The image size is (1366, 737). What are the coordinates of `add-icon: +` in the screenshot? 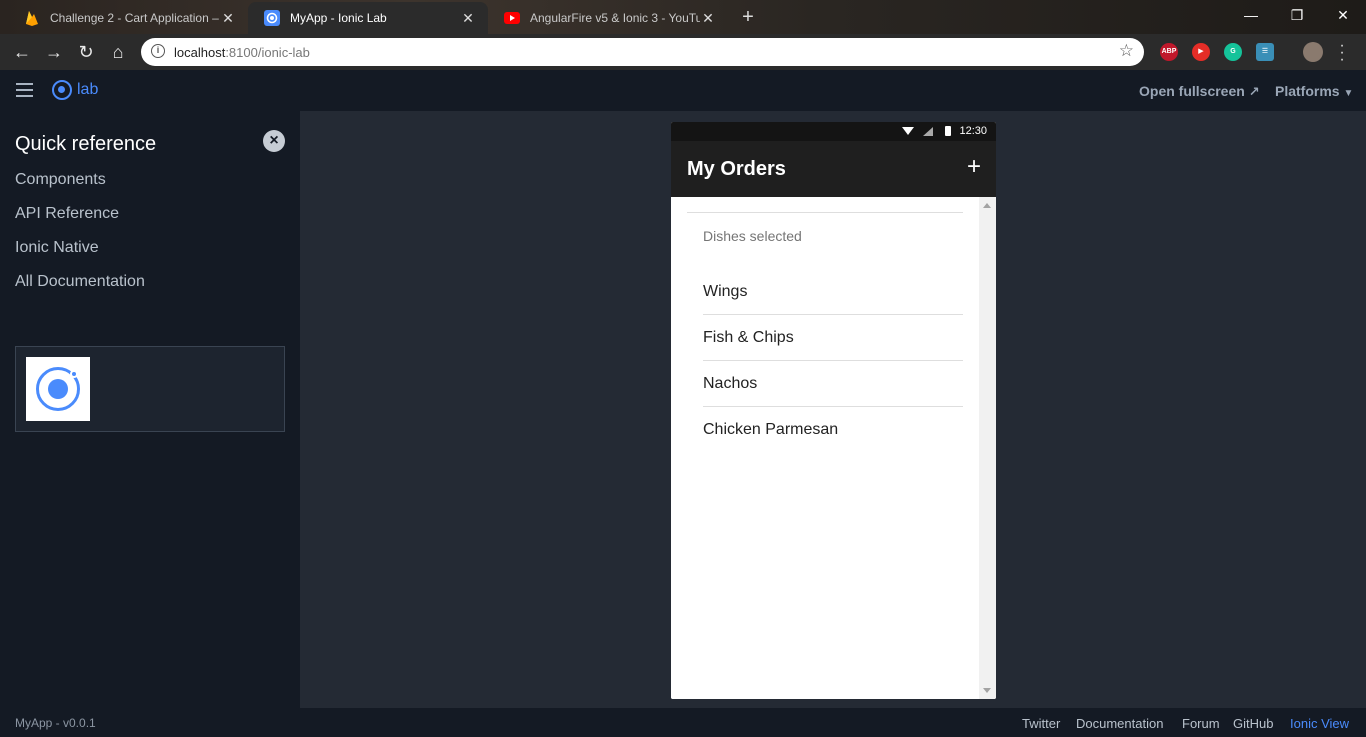 It's located at (974, 167).